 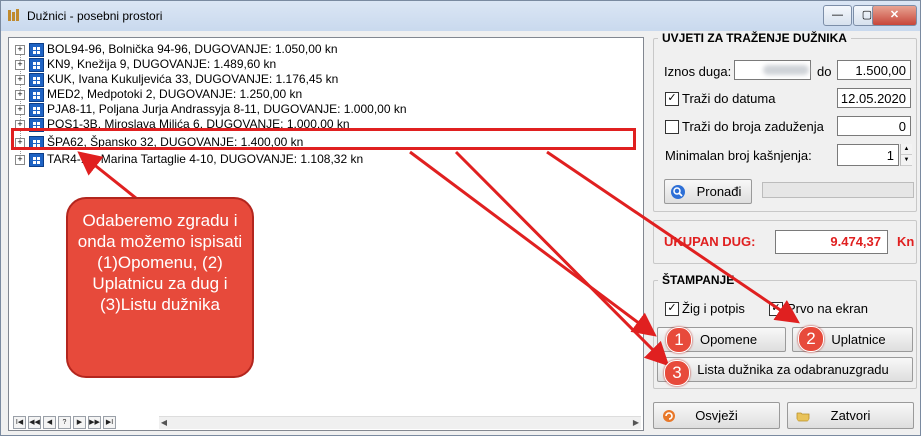 What do you see at coordinates (677, 373) in the screenshot?
I see `step-badge-3: 3` at bounding box center [677, 373].